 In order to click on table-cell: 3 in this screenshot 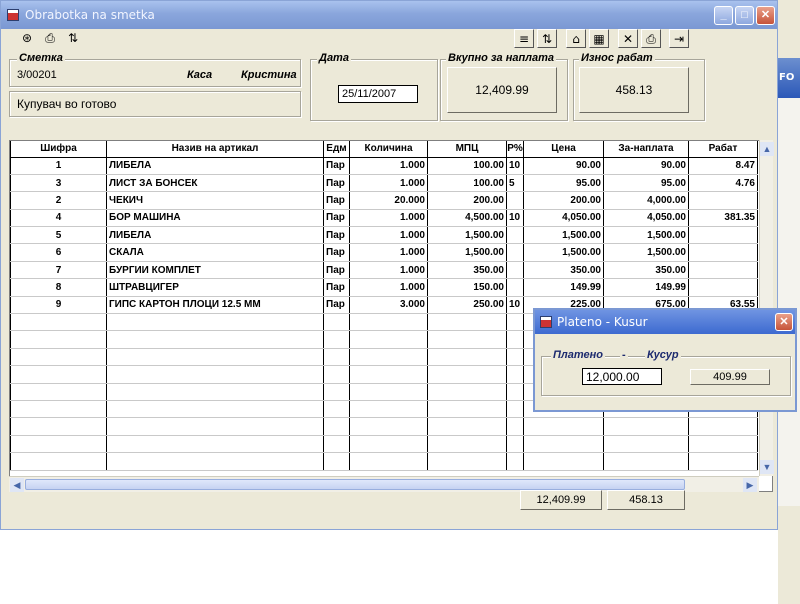, I will do `click(58, 183)`.